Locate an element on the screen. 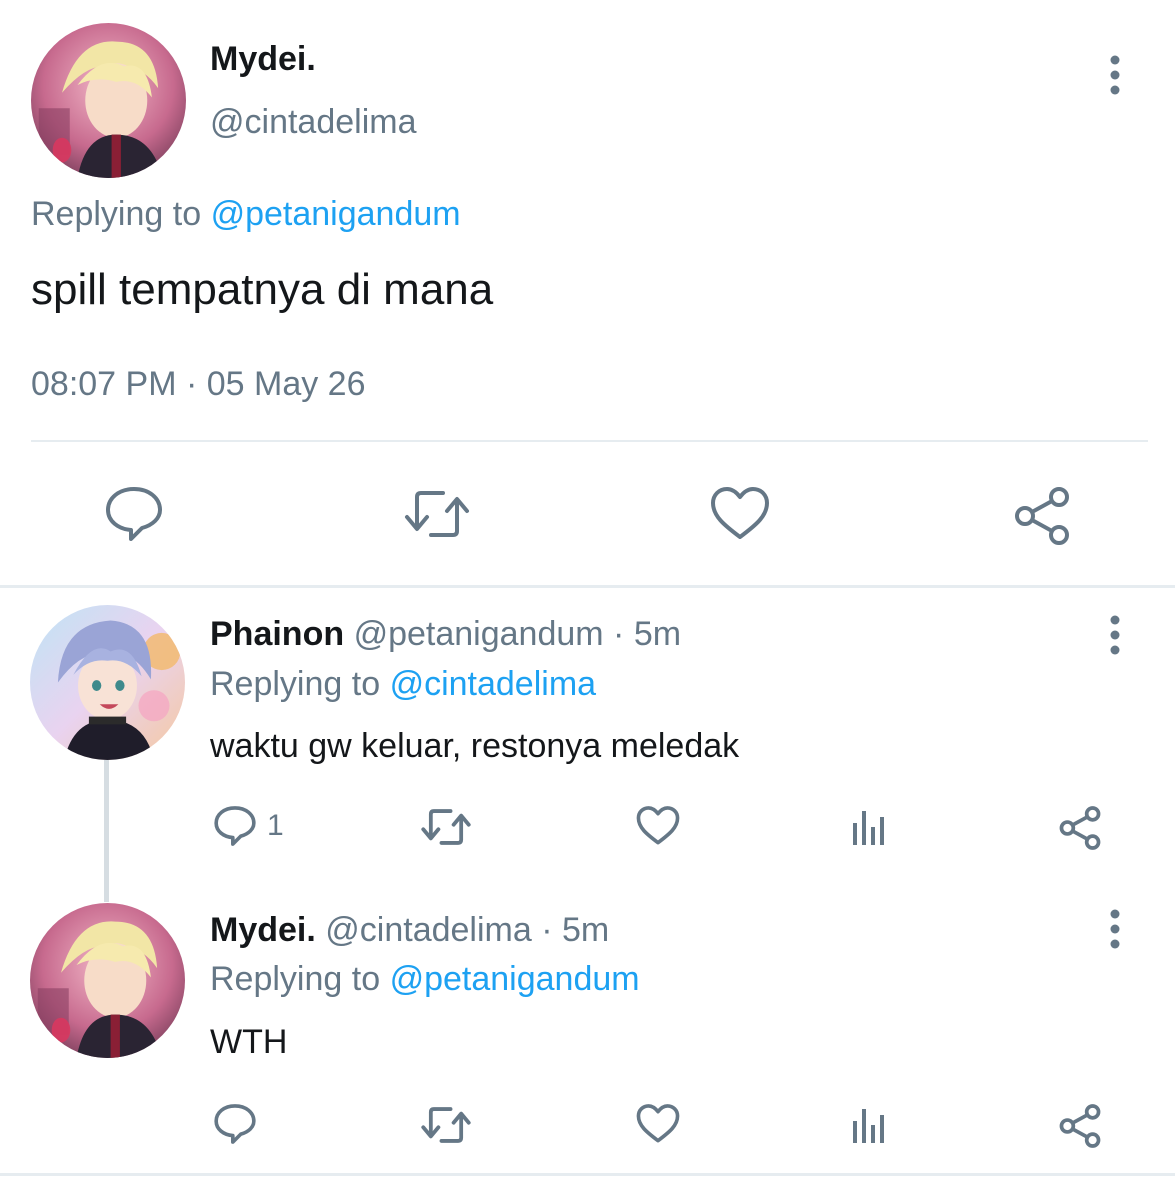 The height and width of the screenshot is (1178, 1175). replying-to: Replying to @cintadelima is located at coordinates (403, 684).